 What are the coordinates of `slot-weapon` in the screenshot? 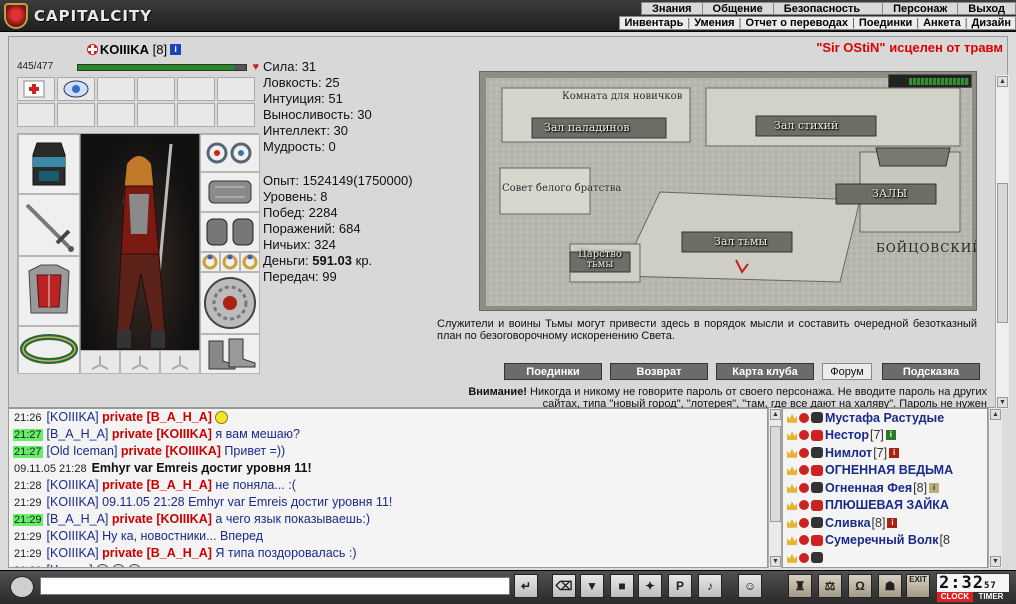 It's located at (49, 225).